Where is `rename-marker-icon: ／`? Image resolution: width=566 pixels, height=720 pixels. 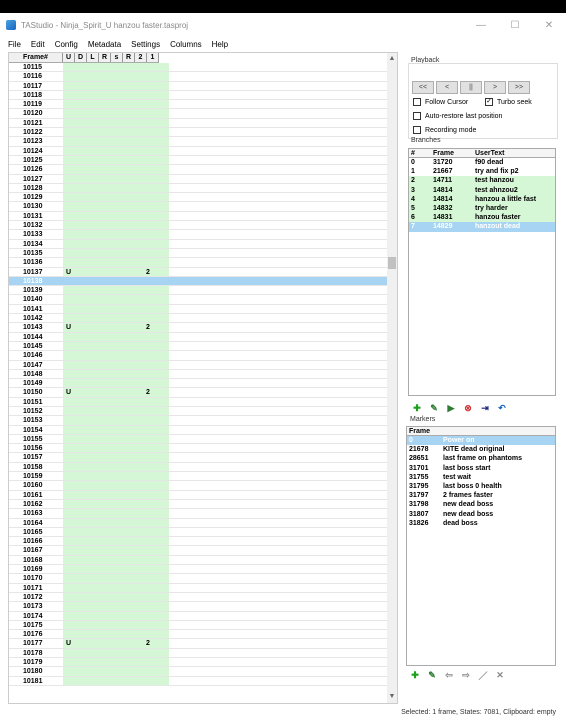 rename-marker-icon: ／ is located at coordinates (483, 675).